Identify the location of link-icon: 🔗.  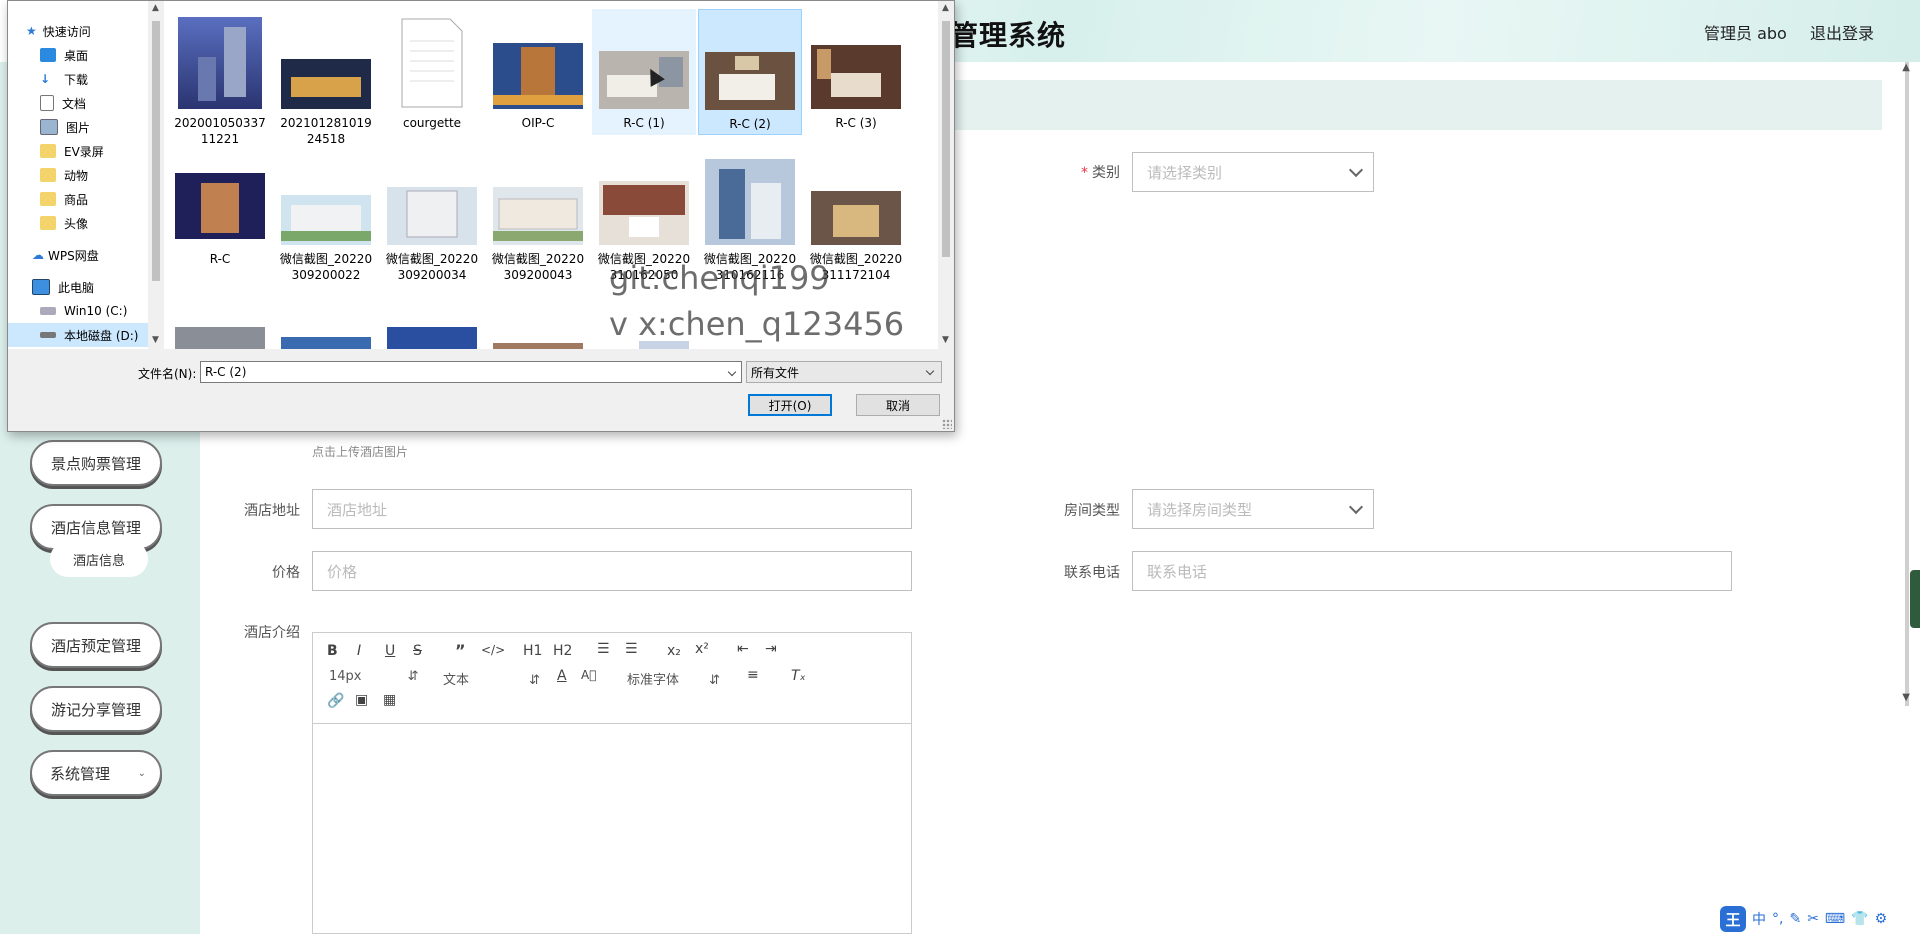
(335, 701).